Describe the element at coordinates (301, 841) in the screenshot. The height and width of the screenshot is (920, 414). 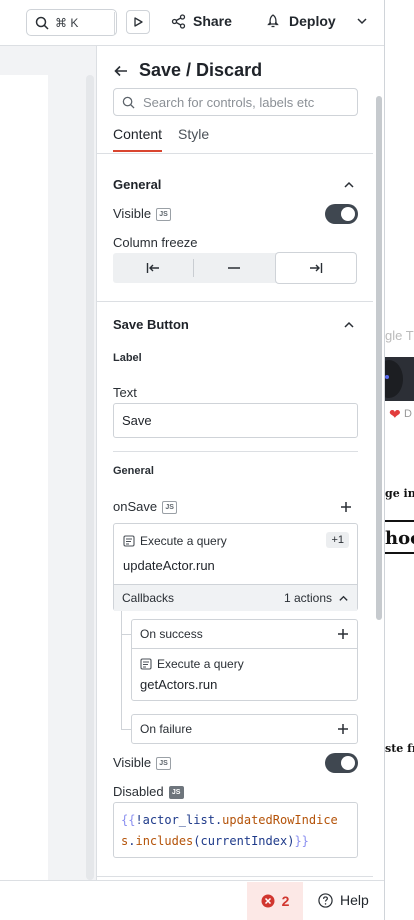
I see `code-token: }}` at that location.